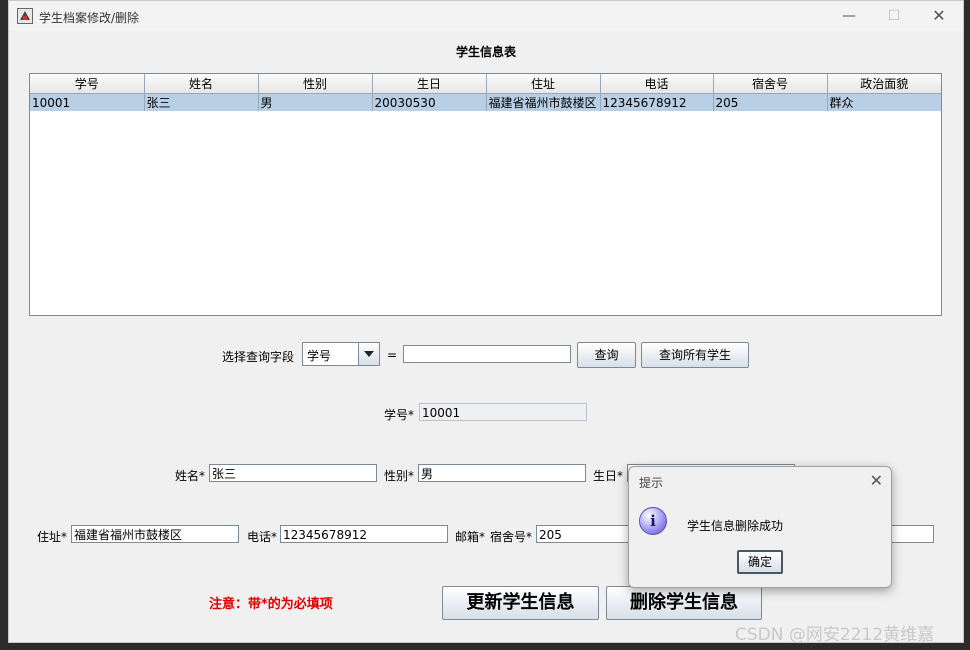  I want to click on dialog-title: 提示, so click(651, 483).